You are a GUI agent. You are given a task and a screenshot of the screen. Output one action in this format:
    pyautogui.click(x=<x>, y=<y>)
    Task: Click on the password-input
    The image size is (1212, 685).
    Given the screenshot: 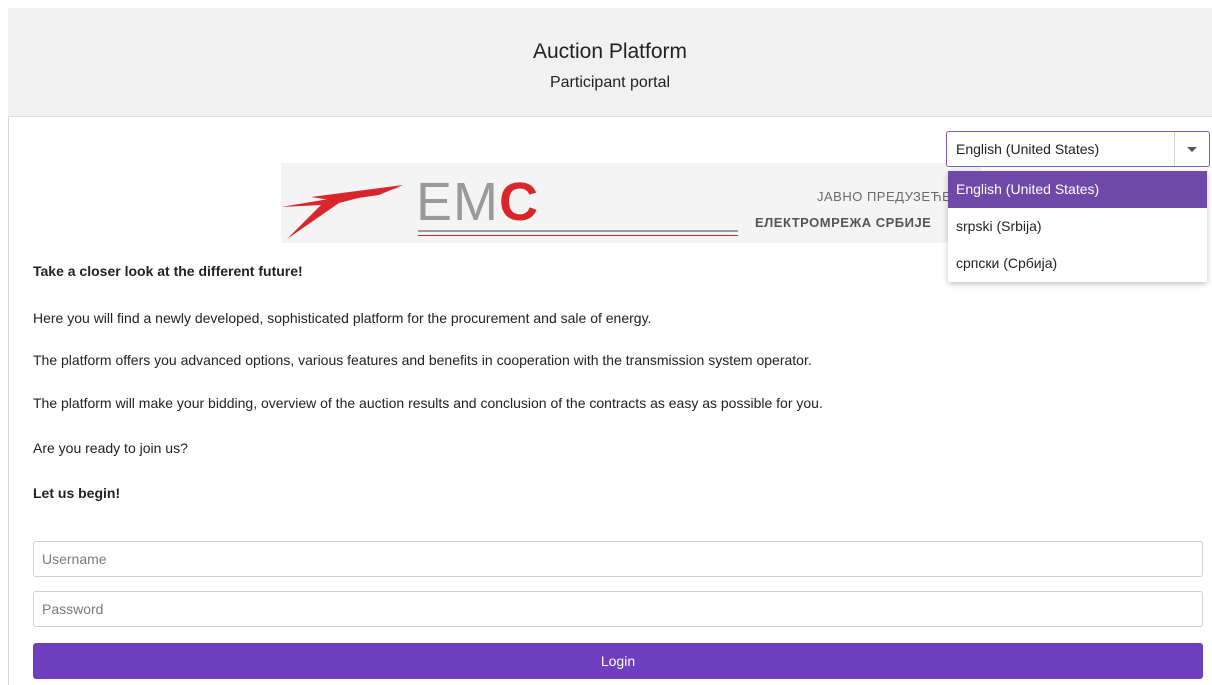 What is the action you would take?
    pyautogui.click(x=618, y=609)
    